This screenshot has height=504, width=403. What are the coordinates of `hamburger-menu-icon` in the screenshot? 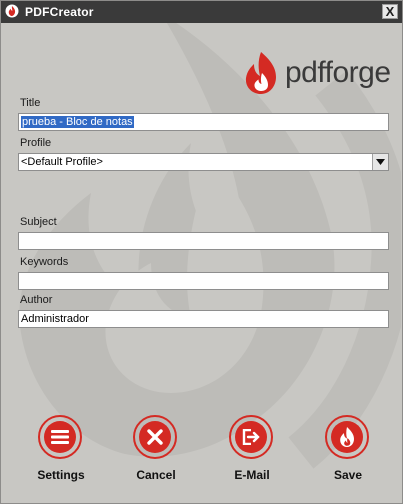 It's located at (60, 437).